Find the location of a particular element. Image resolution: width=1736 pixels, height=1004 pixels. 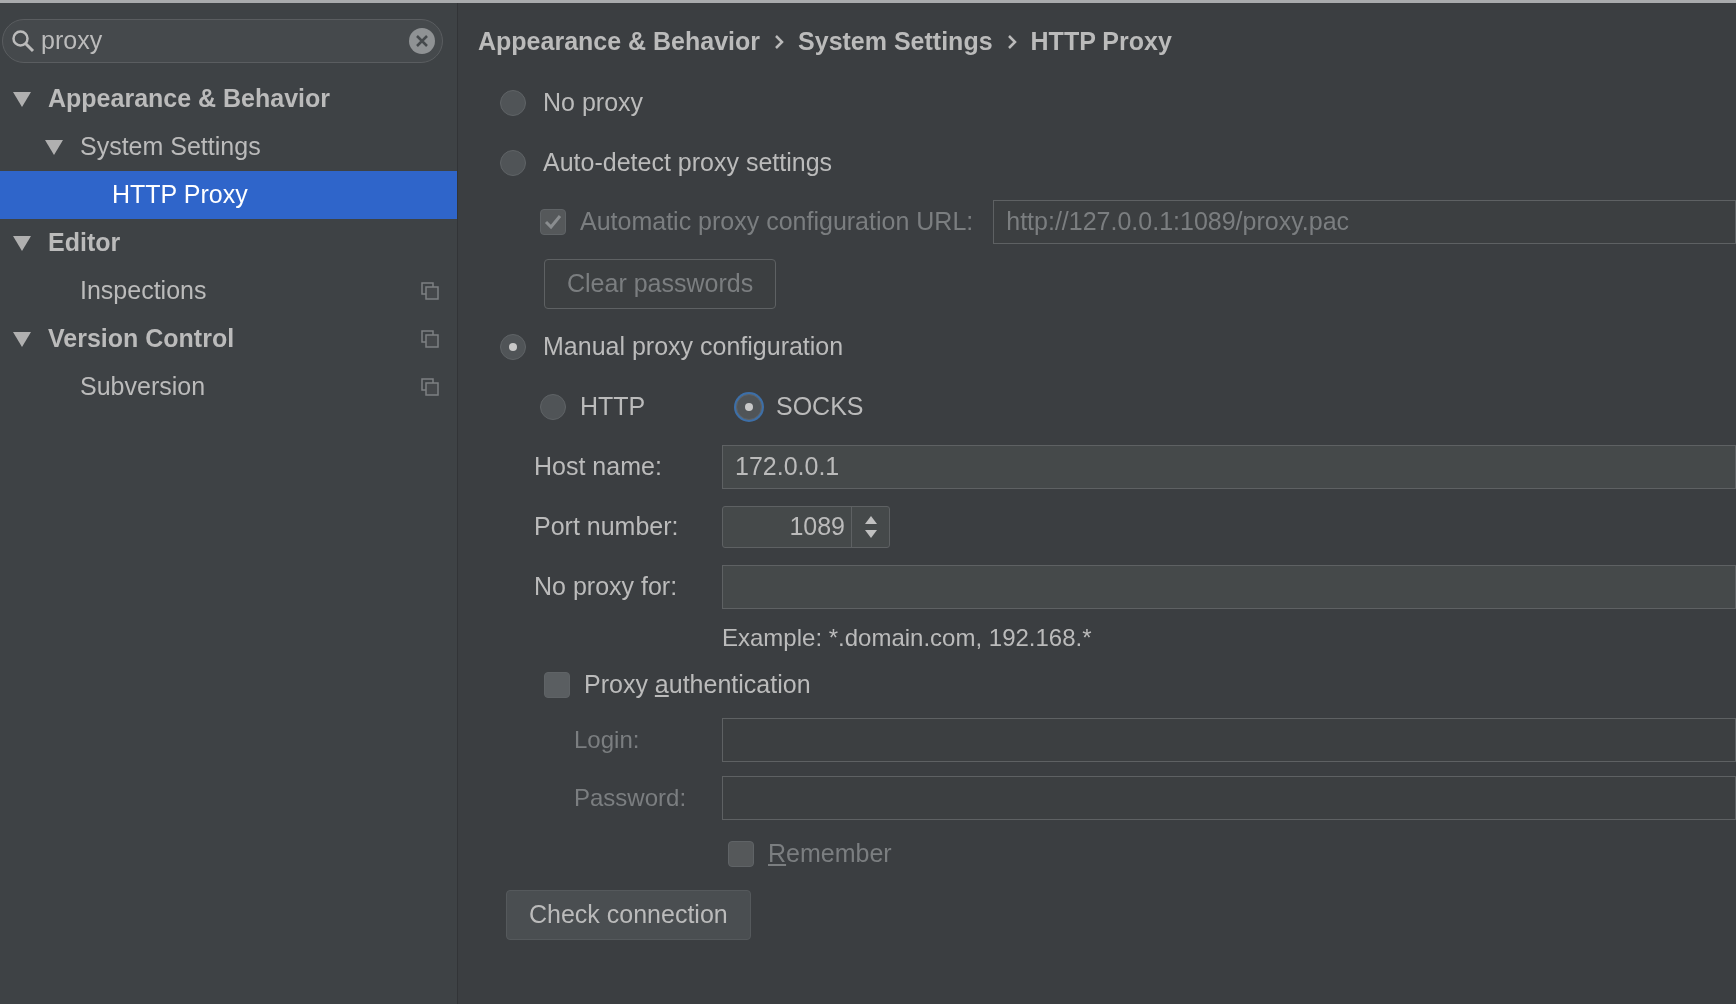

radio-label: SOCKS is located at coordinates (820, 407).